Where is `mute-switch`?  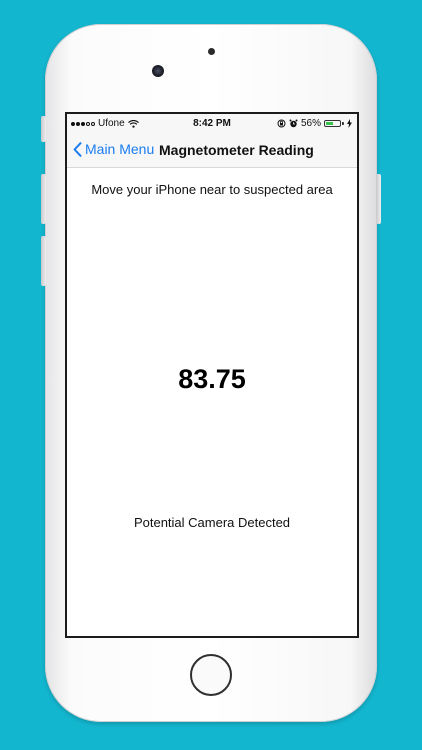 mute-switch is located at coordinates (43, 129).